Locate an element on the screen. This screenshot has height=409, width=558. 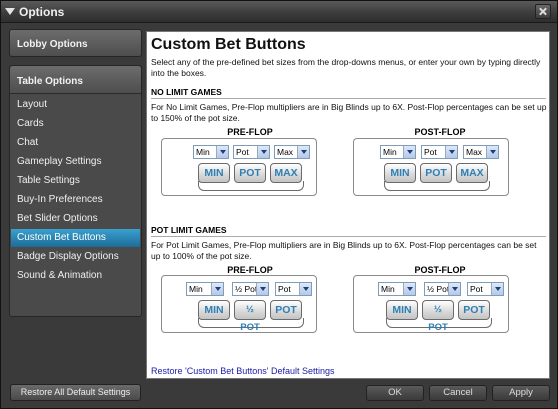
no-limit-preflop-label: PRE-FLOP is located at coordinates (250, 132).